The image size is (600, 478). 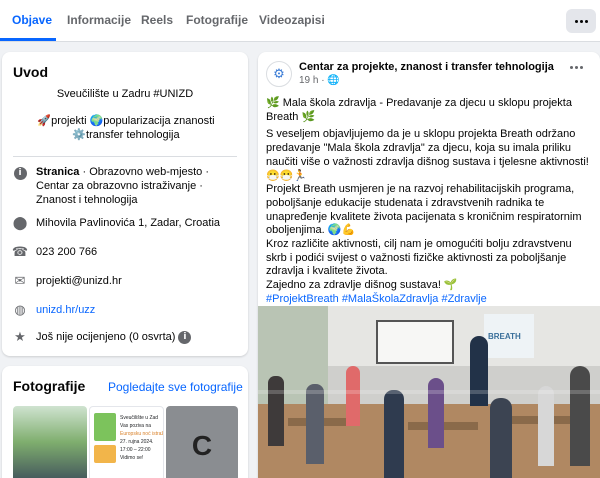 I want to click on gear-logo-icon: ⚙, so click(x=279, y=74).